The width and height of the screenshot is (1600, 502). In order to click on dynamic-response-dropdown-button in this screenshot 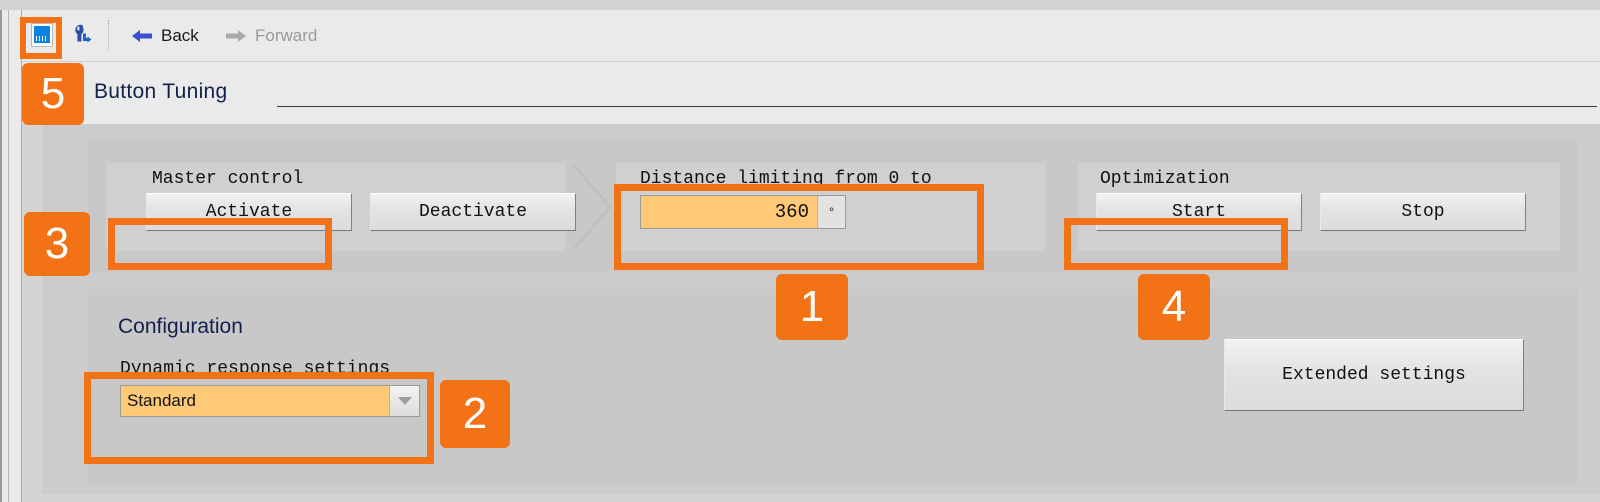, I will do `click(404, 401)`.